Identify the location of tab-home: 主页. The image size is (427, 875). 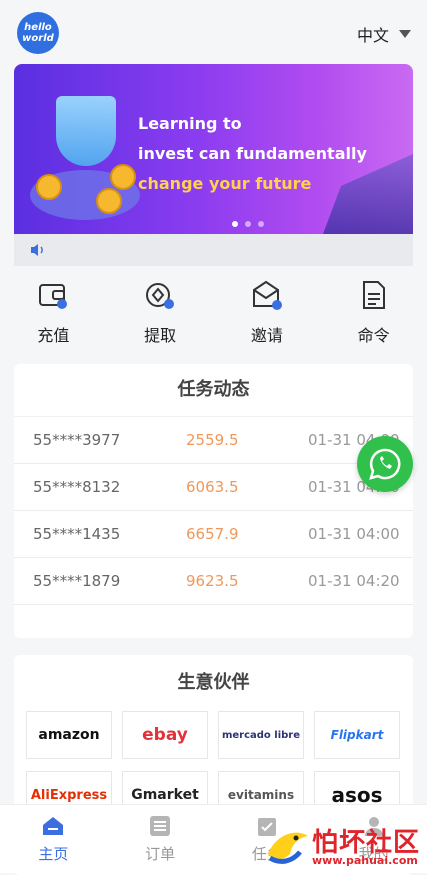
(53, 839).